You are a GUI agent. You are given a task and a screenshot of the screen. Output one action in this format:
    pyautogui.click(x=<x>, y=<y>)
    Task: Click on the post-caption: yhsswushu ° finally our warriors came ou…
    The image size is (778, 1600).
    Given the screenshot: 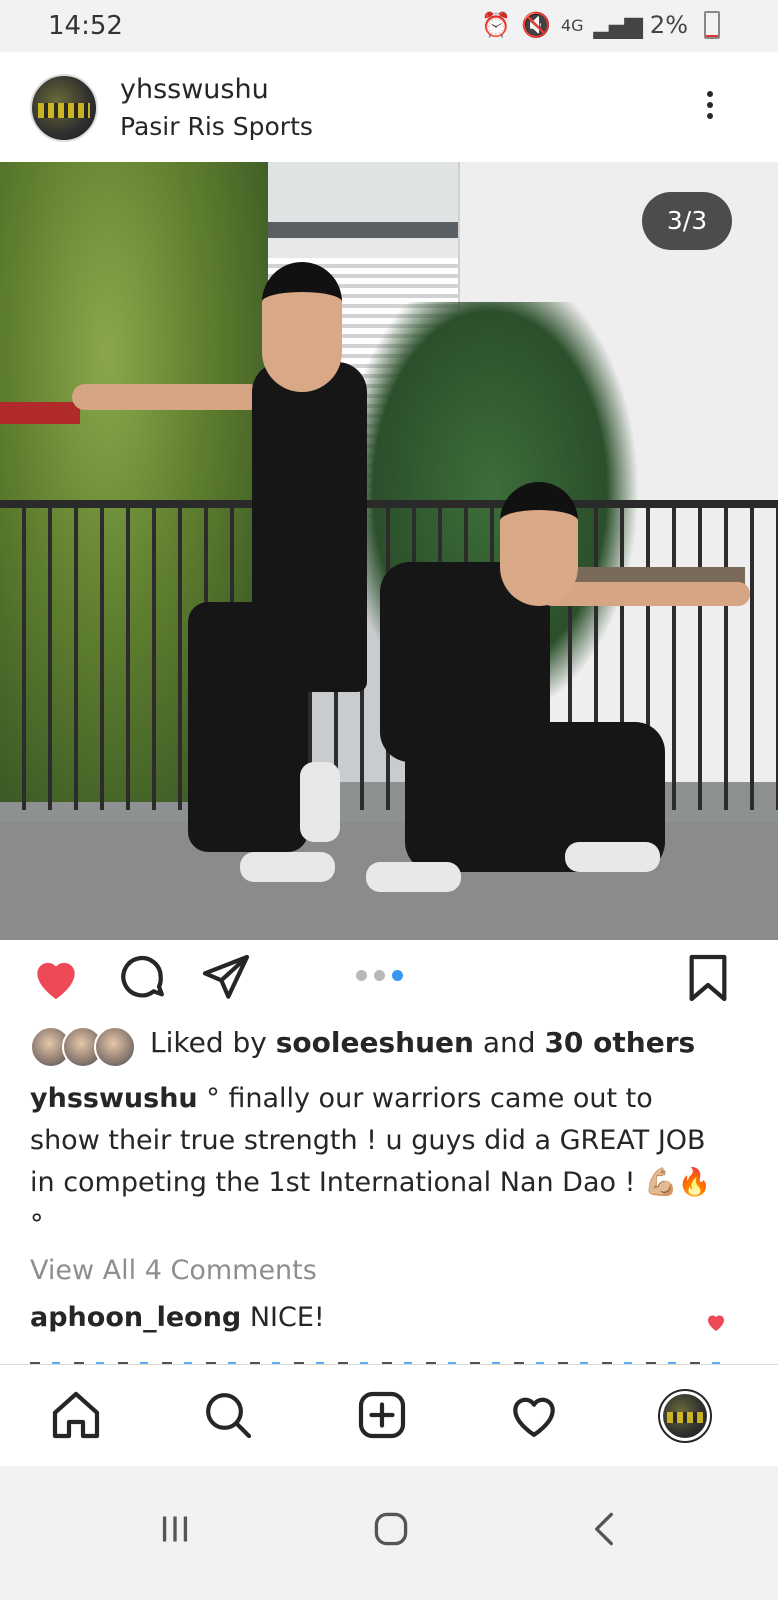 What is the action you would take?
    pyautogui.click(x=380, y=1162)
    